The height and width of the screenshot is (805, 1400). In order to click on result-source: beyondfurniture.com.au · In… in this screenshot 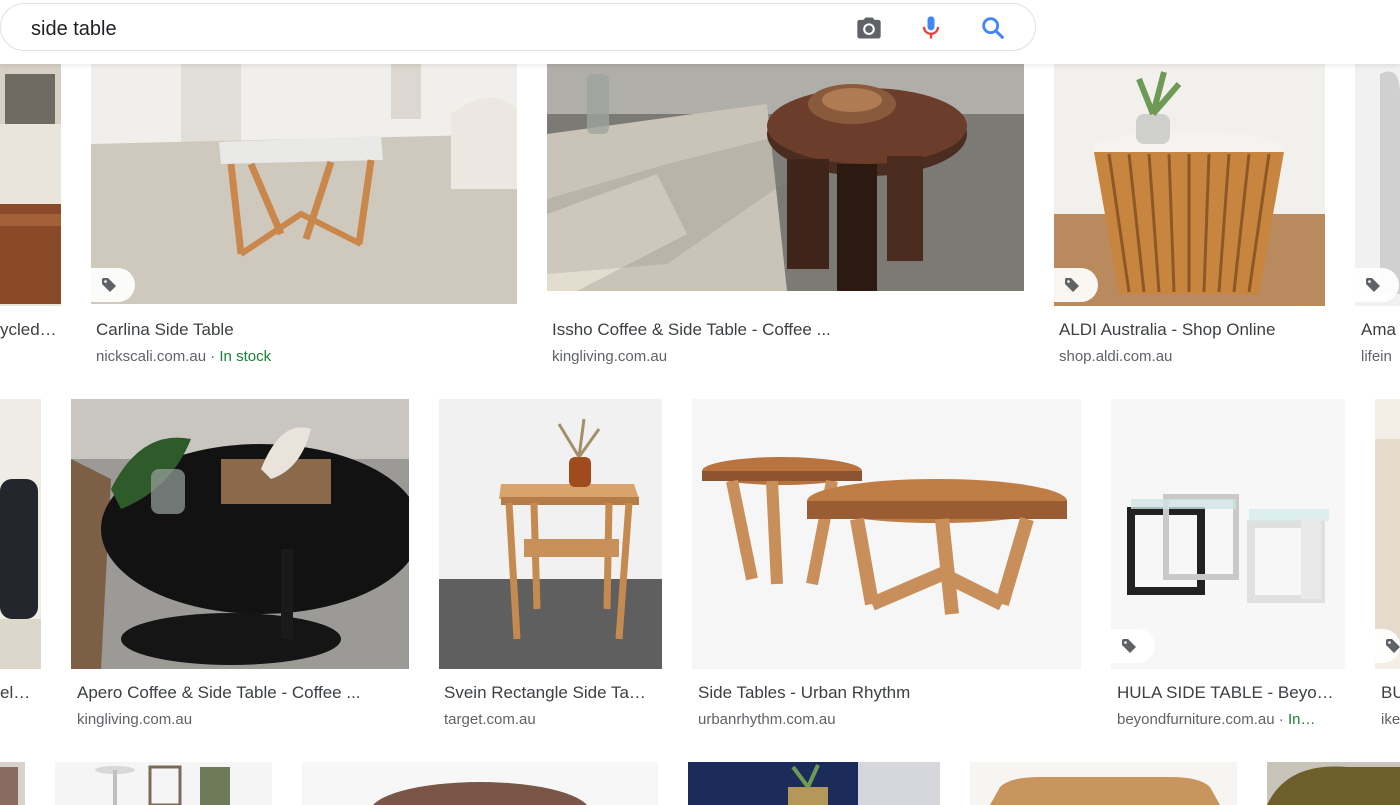, I will do `click(1232, 719)`.